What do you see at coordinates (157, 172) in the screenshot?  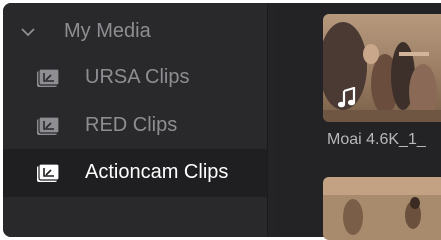 I see `bin-item-label: Actioncam Clips` at bounding box center [157, 172].